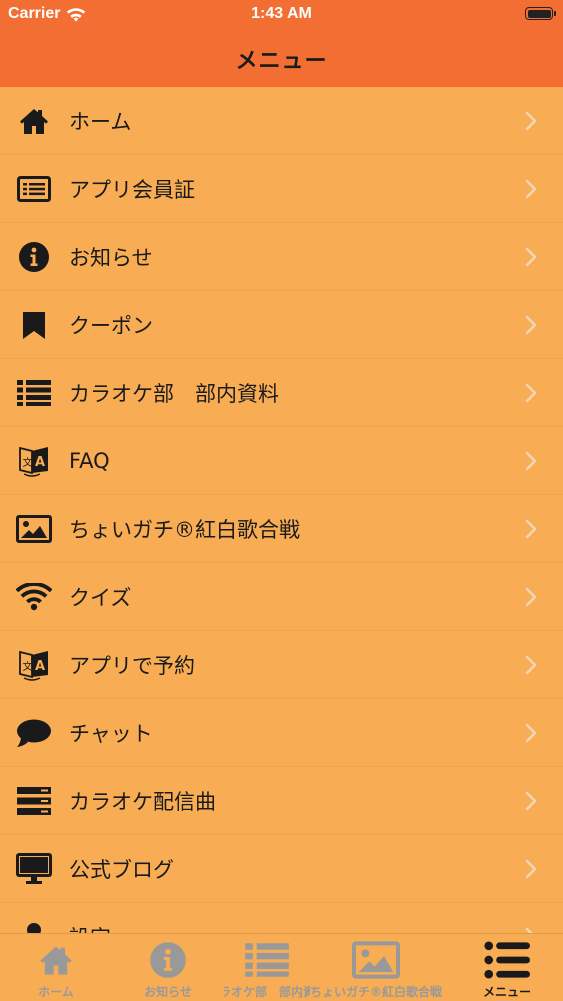 This screenshot has height=1001, width=563. I want to click on menu-item-label: クイズ, so click(100, 597).